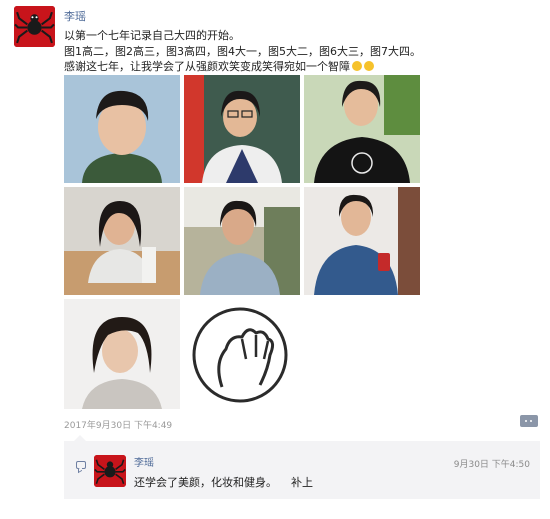 The image size is (550, 519). Describe the element at coordinates (491, 465) in the screenshot. I see `comment-timestamp: 9月30日 下午4:50` at that location.